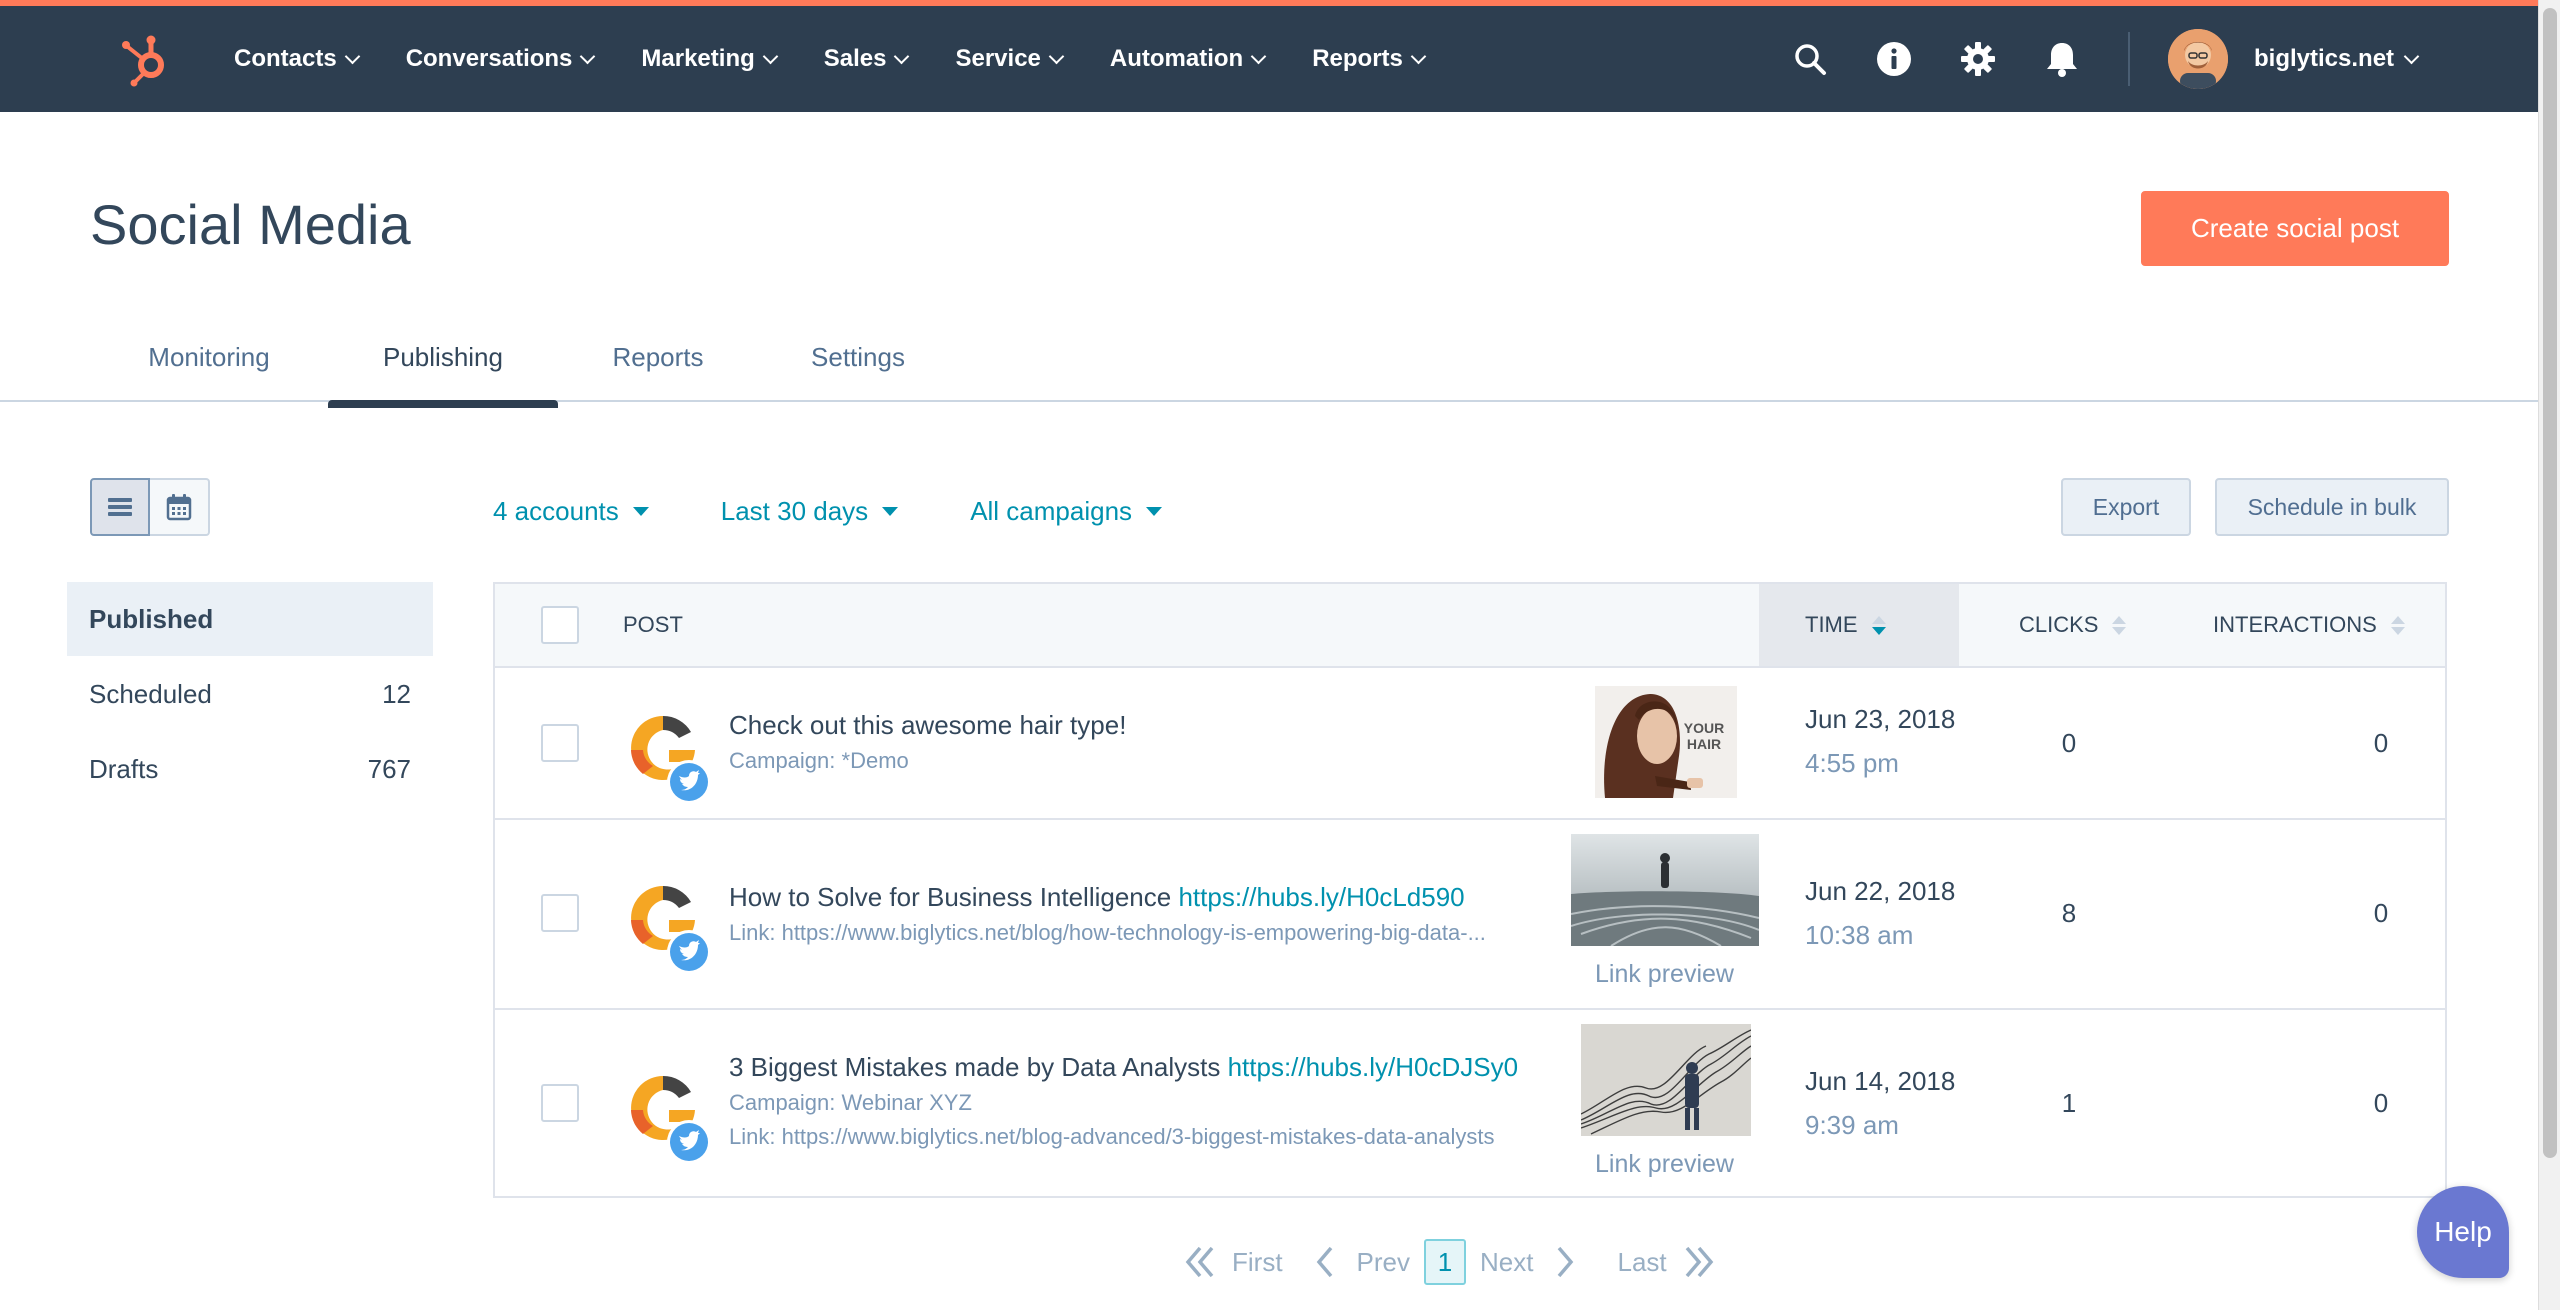 The image size is (2560, 1310). Describe the element at coordinates (1978, 59) in the screenshot. I see `gear-icon` at that location.